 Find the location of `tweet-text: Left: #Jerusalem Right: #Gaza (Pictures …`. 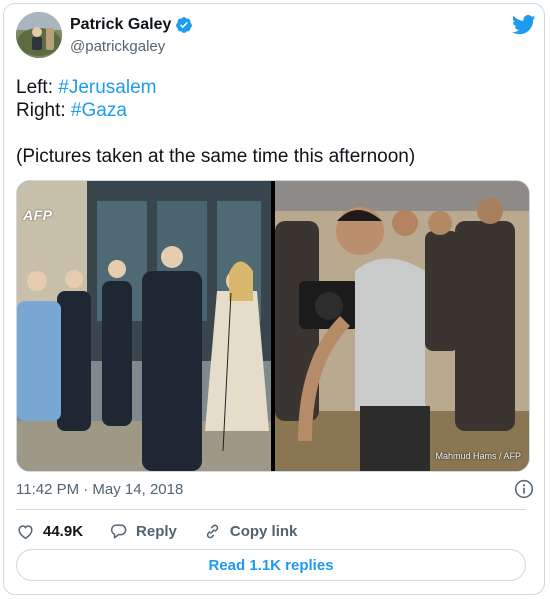

tweet-text: Left: #Jerusalem Right: #Gaza (Pictures … is located at coordinates (271, 122).